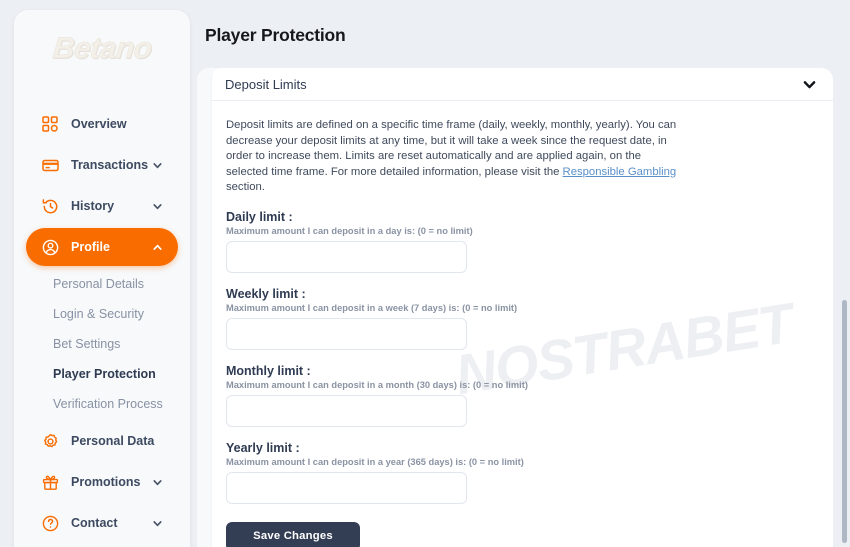 The width and height of the screenshot is (850, 547). Describe the element at coordinates (259, 216) in the screenshot. I see `field-label: Daily limit :` at that location.